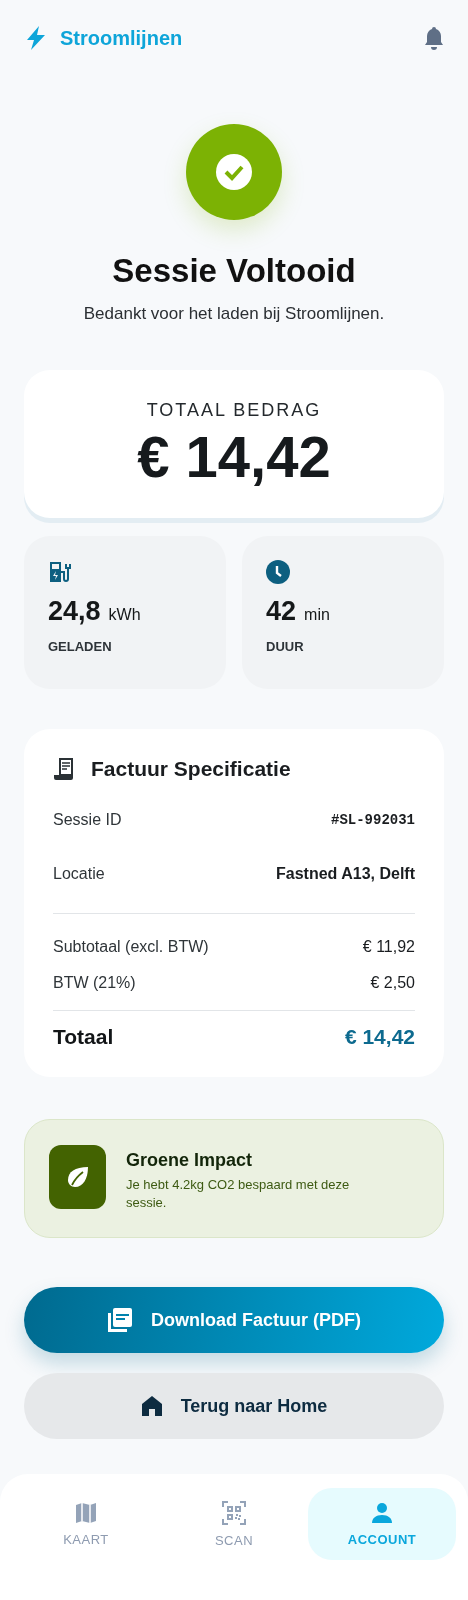 The height and width of the screenshot is (1600, 468). Describe the element at coordinates (285, 646) in the screenshot. I see `stat-label: DUUR` at that location.